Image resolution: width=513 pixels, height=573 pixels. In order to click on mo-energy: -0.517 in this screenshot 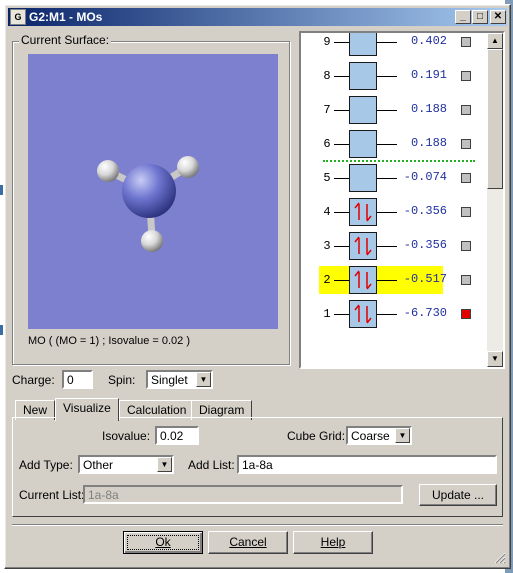, I will do `click(425, 279)`.